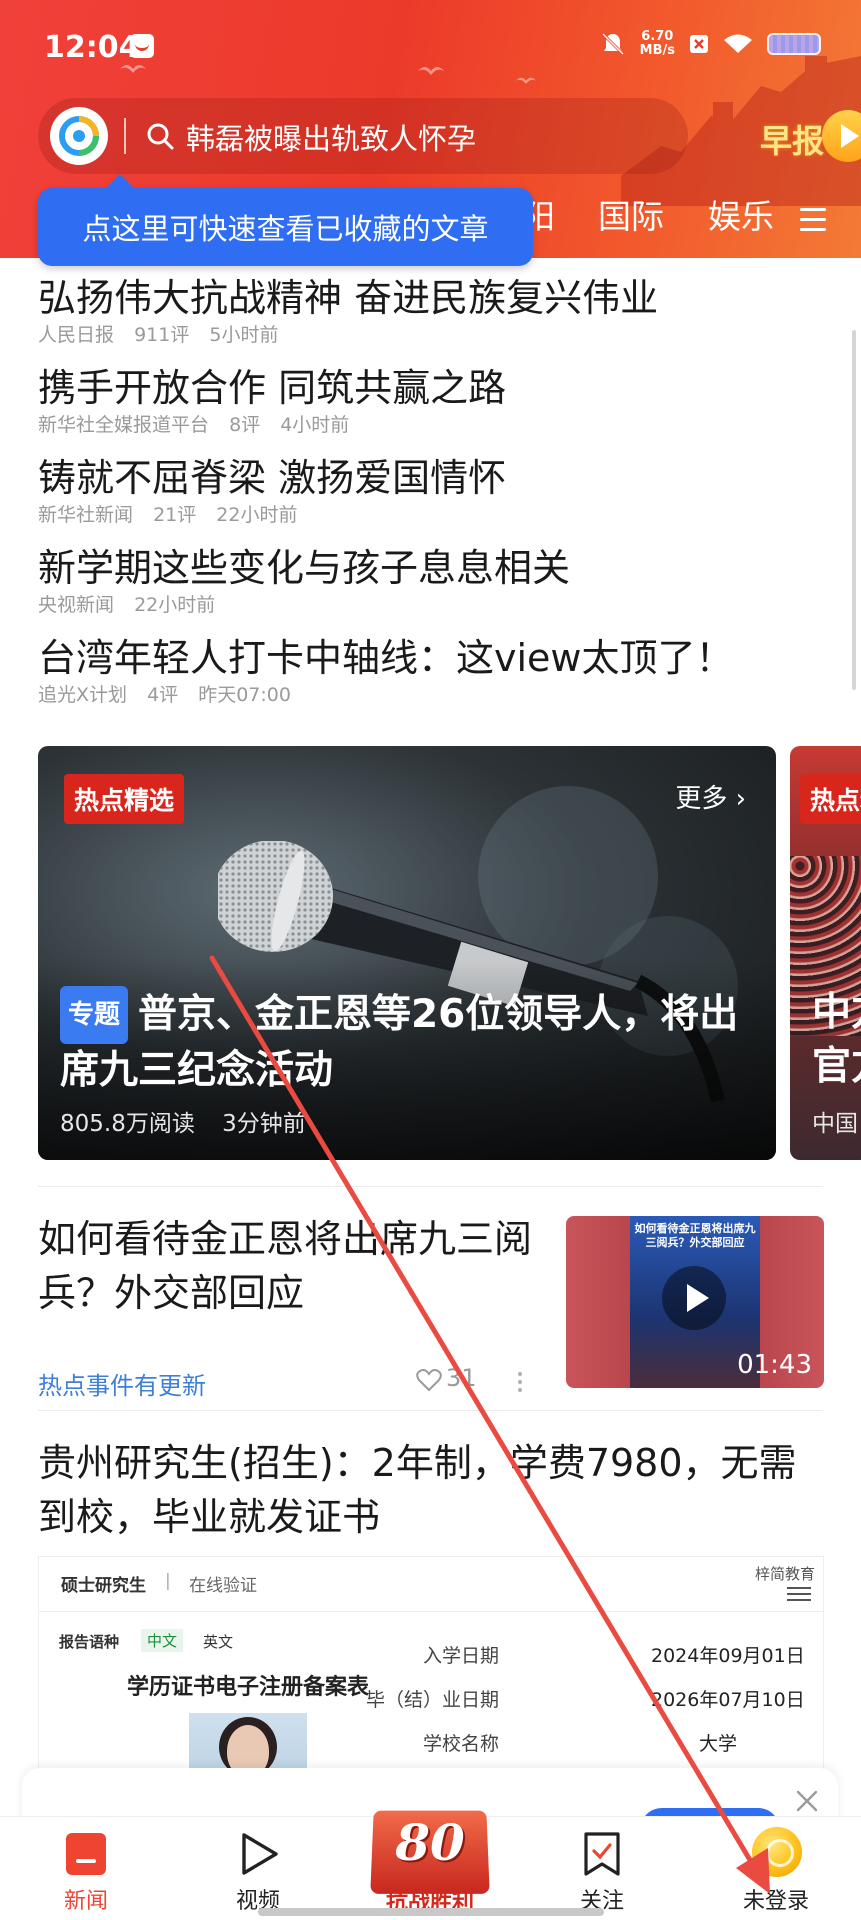 The image size is (861, 1920). I want to click on doc-lang-chinese: 中文, so click(162, 1640).